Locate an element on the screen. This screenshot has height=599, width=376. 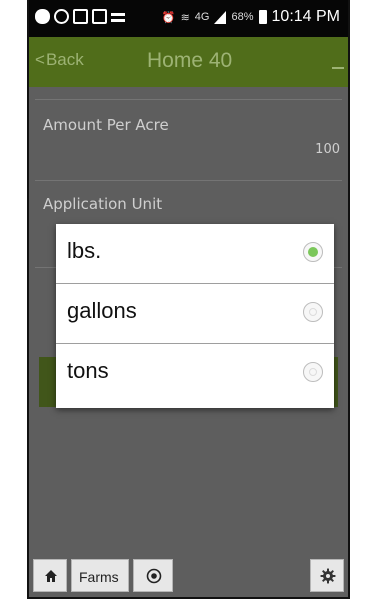
option-label: gallons is located at coordinates (102, 310).